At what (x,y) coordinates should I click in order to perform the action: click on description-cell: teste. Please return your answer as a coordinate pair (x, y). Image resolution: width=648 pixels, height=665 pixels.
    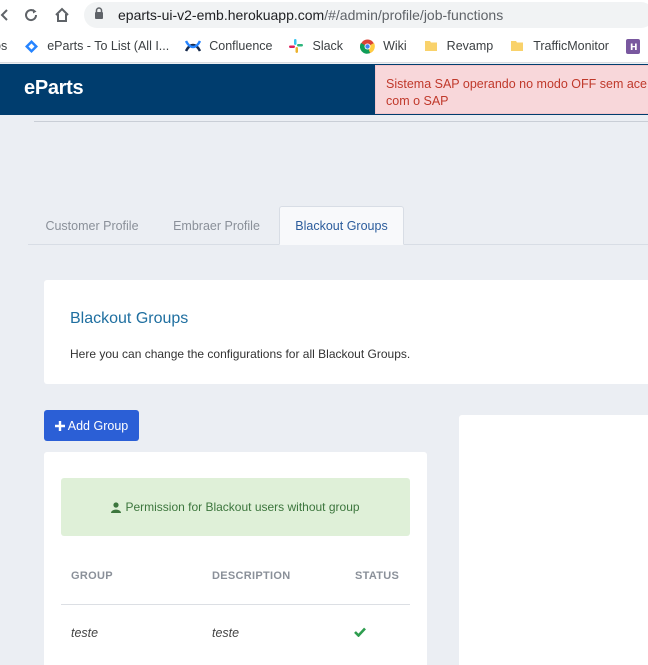
    Looking at the image, I should click on (226, 633).